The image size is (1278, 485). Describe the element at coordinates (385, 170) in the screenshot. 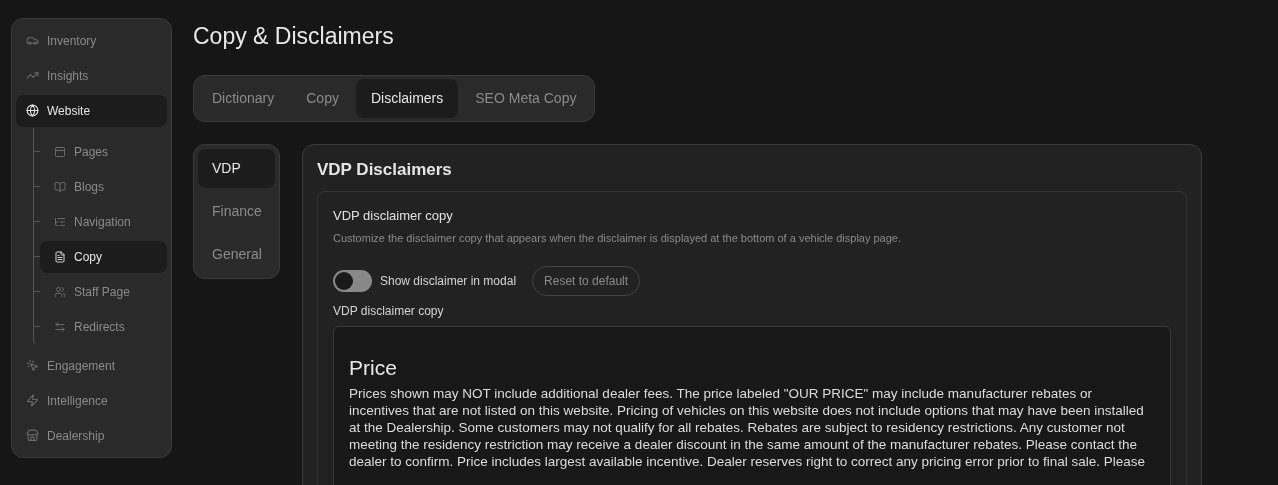

I see `card-title: VDP Disclaimers` at that location.